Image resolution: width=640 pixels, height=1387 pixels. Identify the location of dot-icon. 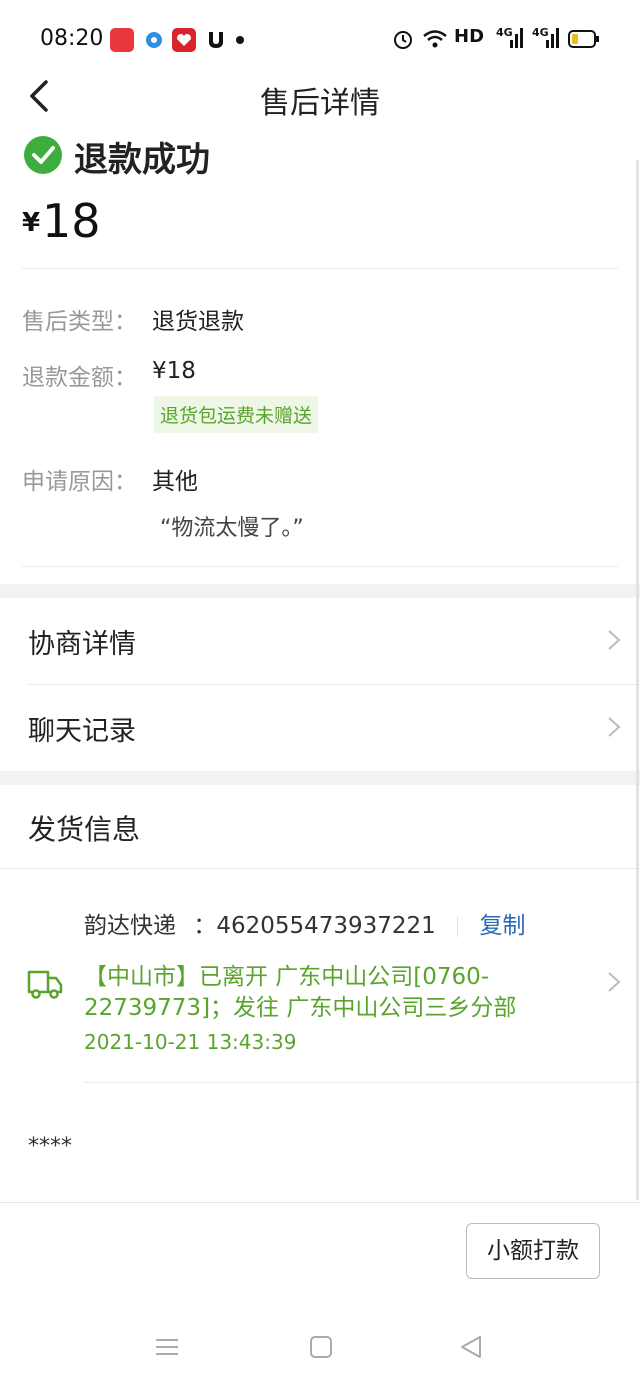
(240, 40).